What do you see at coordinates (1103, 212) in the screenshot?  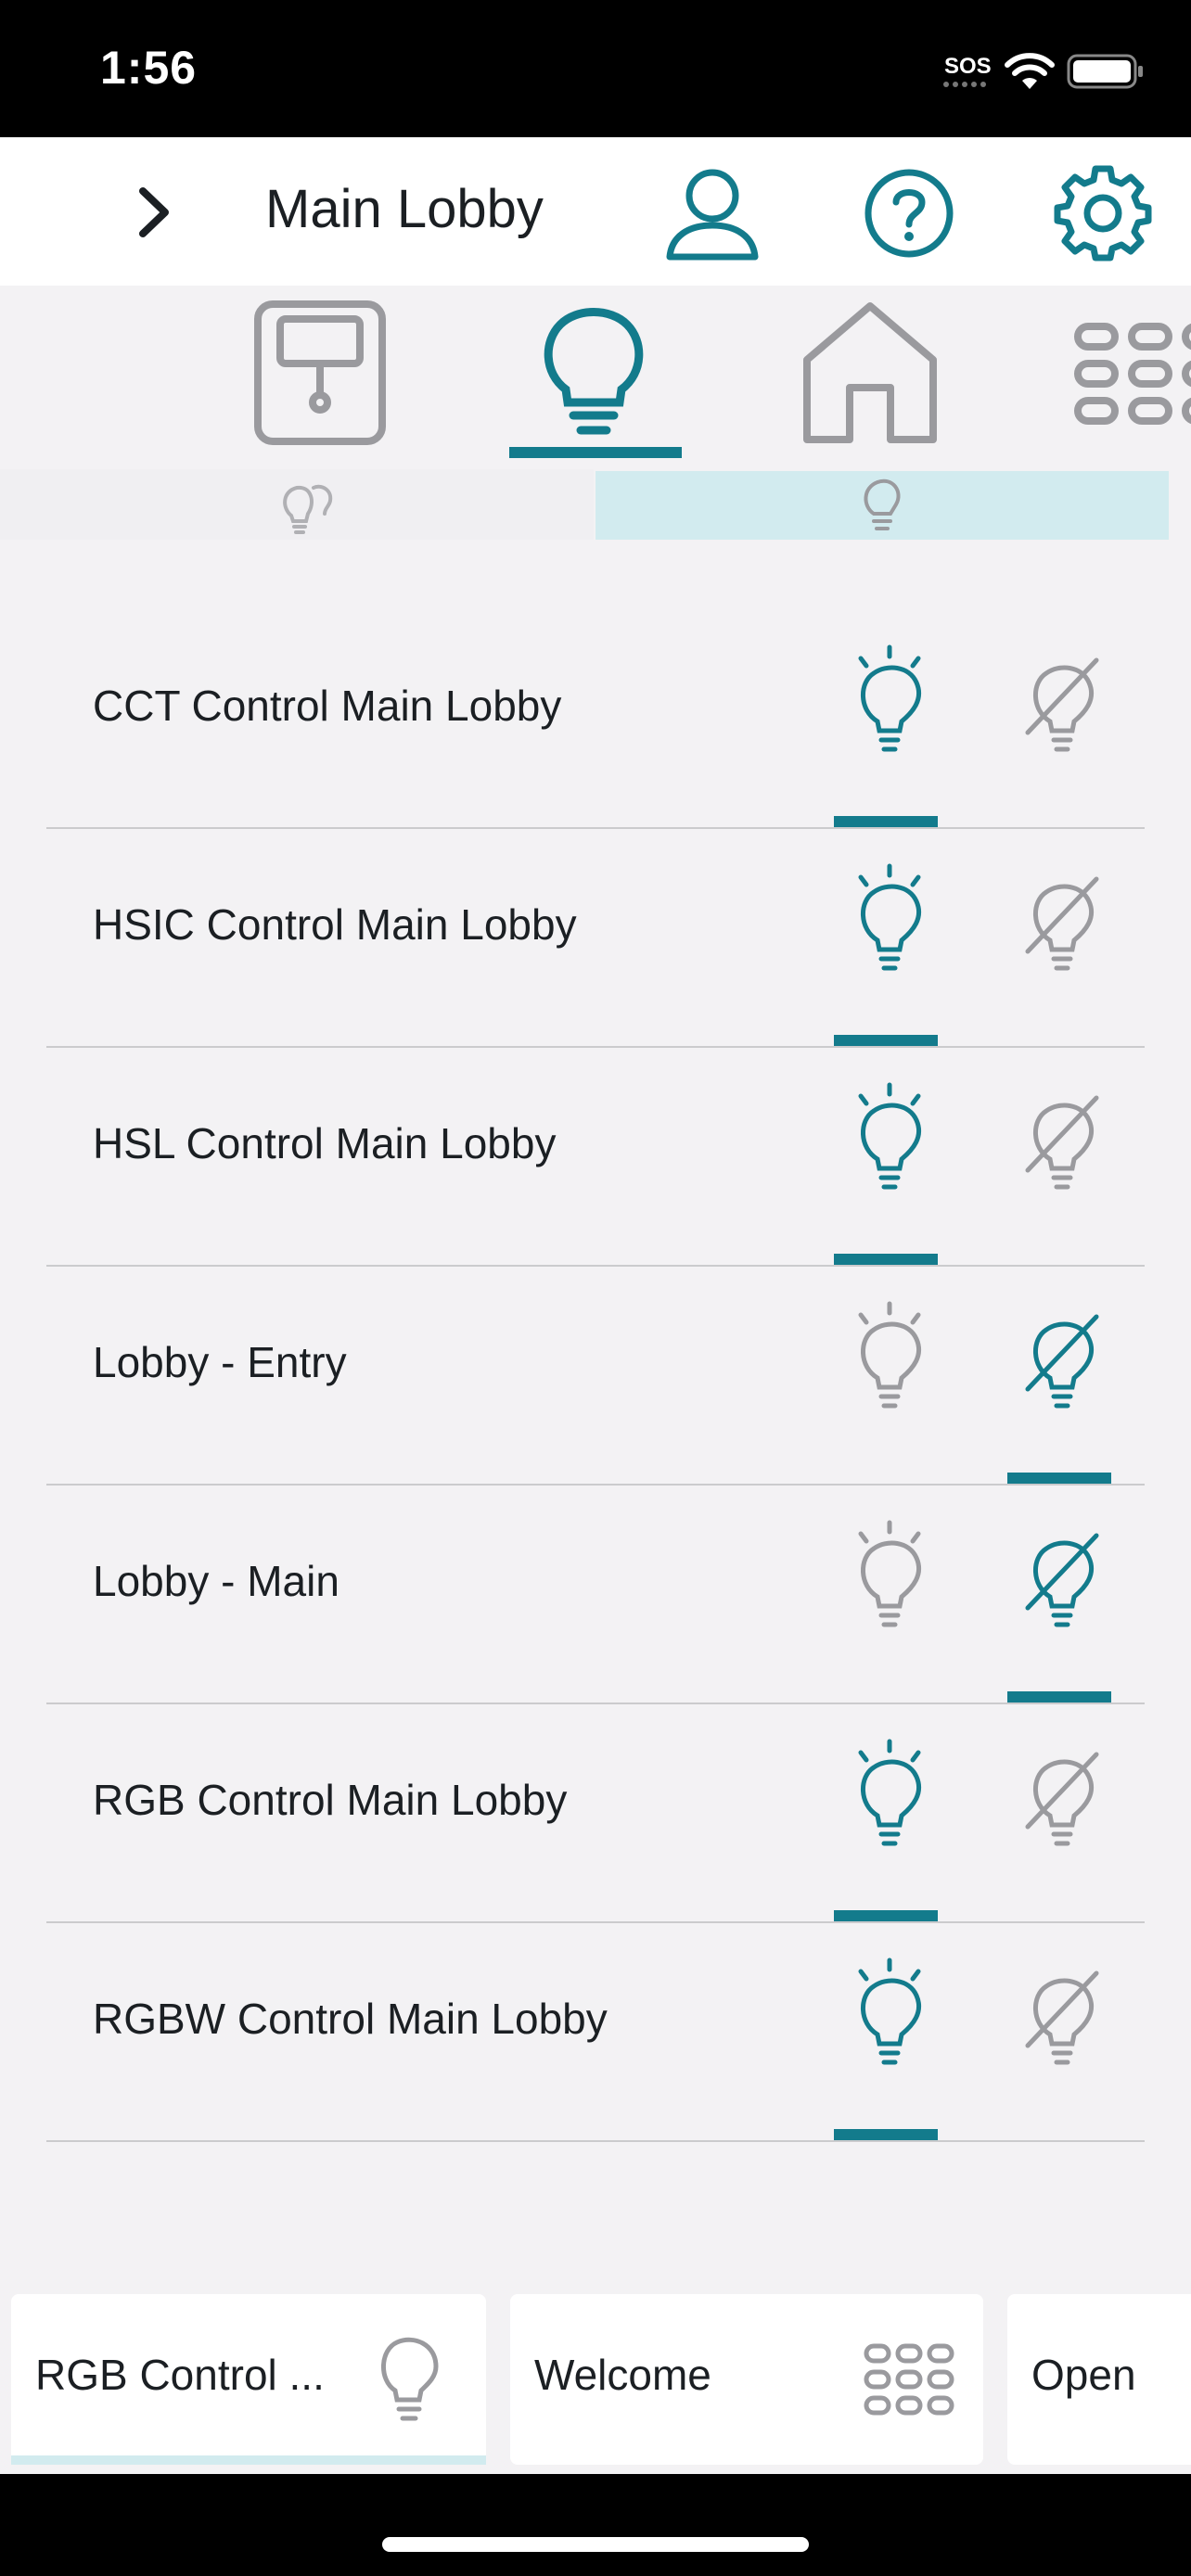 I see `gear-icon` at bounding box center [1103, 212].